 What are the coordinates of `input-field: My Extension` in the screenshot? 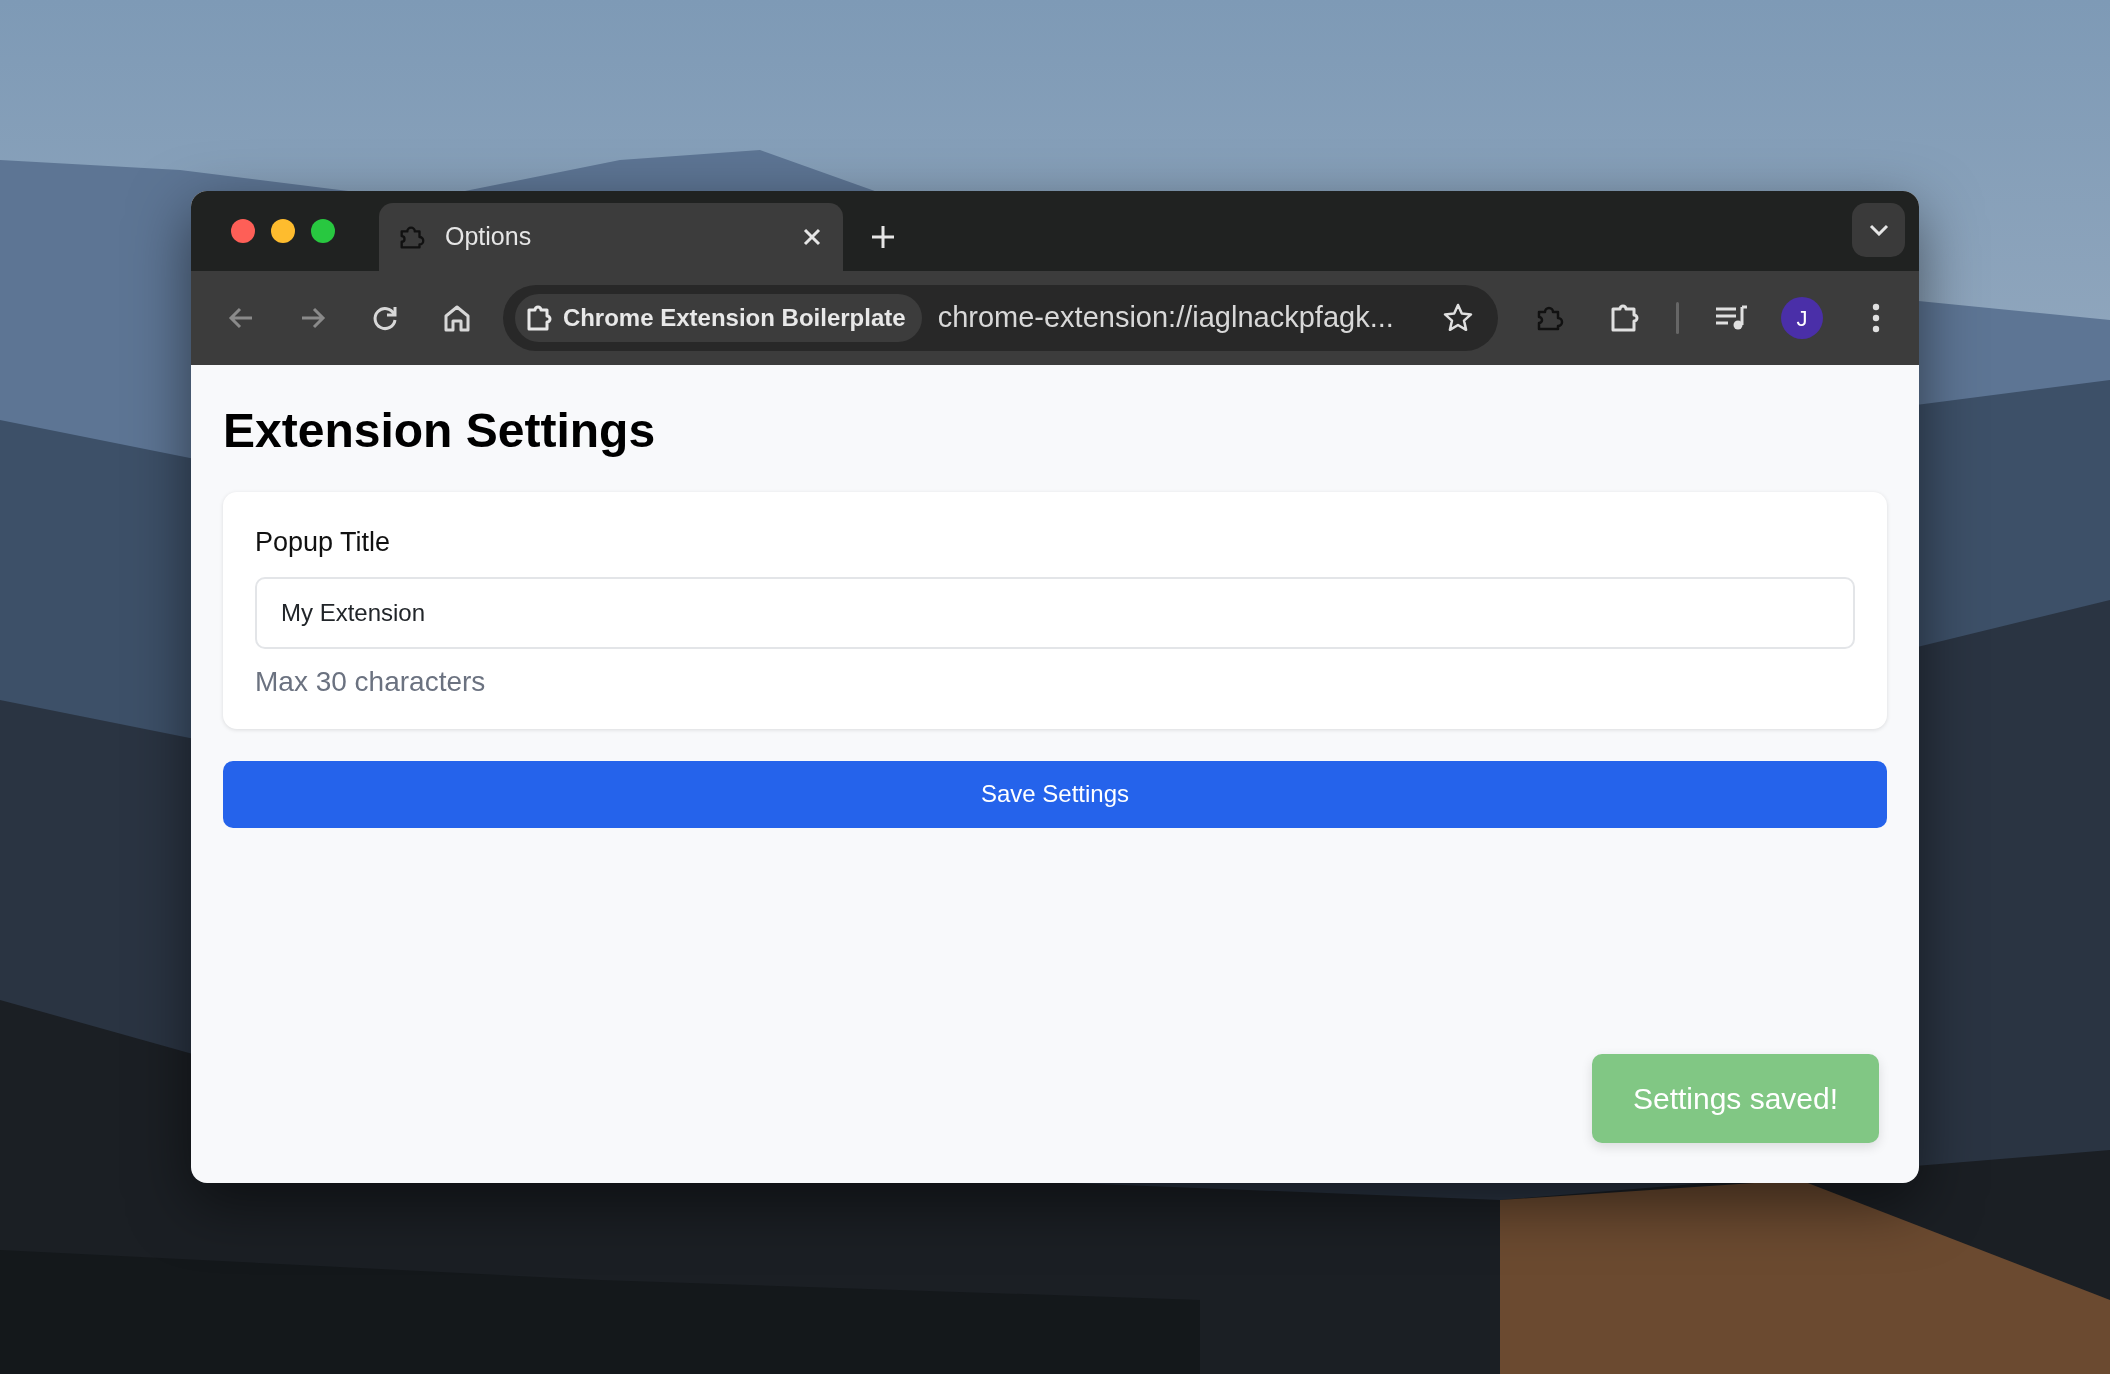 It's located at (1055, 612).